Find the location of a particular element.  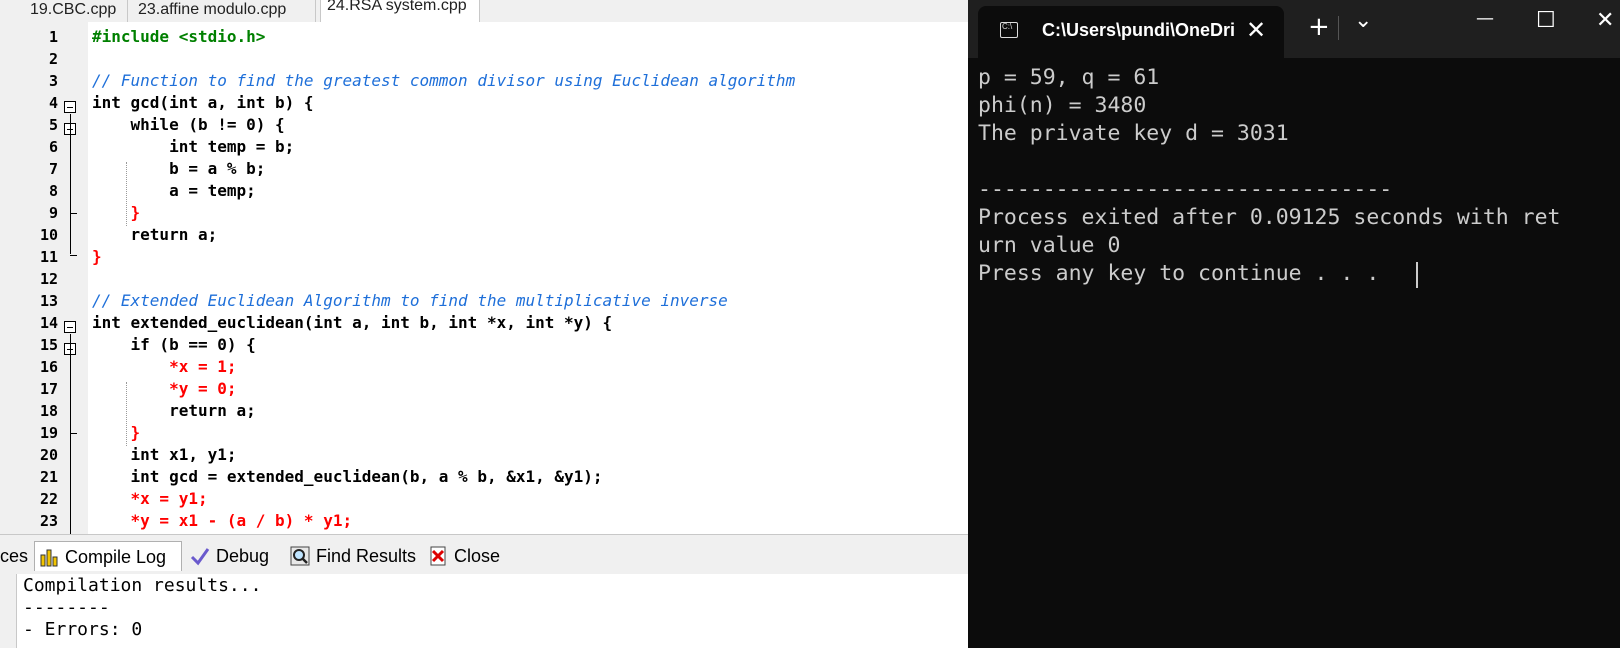

line-number: 15 is located at coordinates (48, 345).